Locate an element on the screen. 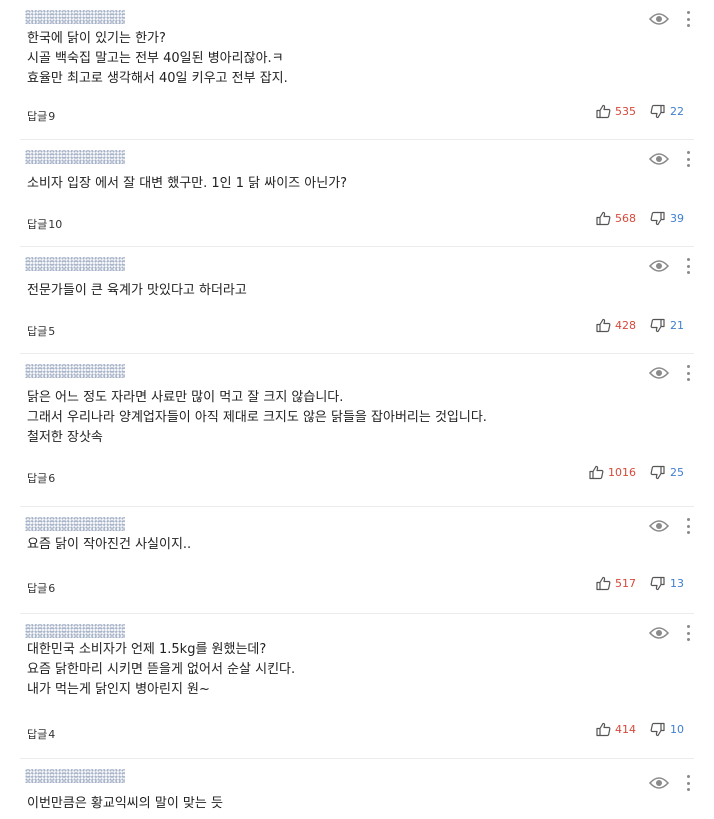 This screenshot has width=714, height=819. comment-text: 소비자 입장 에서 잘 대변 했구만. 1인 1 닭 싸이즈 아닌가? is located at coordinates (187, 183).